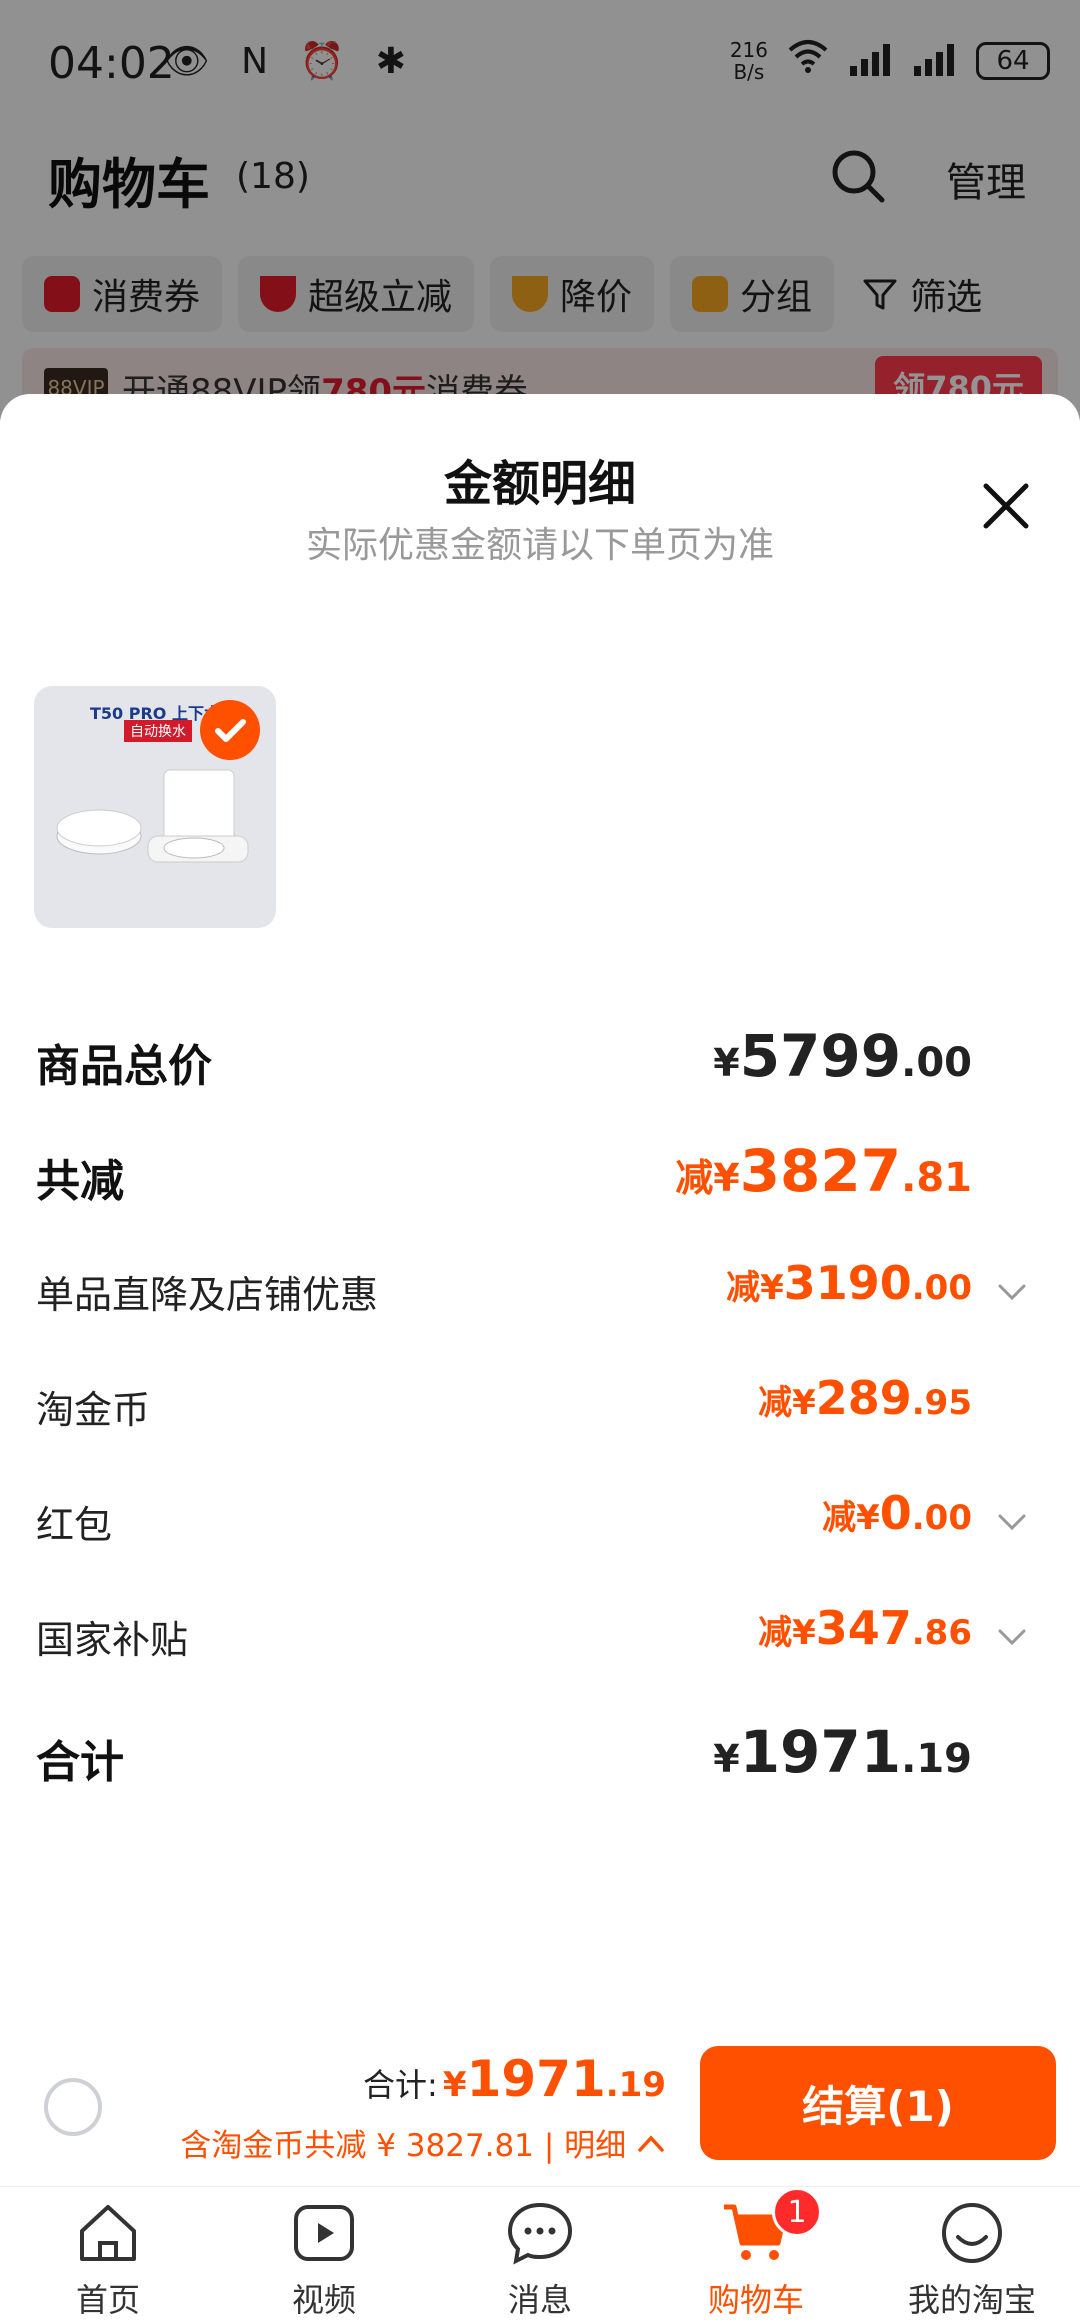 Image resolution: width=1080 pixels, height=2324 pixels. What do you see at coordinates (540, 2233) in the screenshot?
I see `message-icon` at bounding box center [540, 2233].